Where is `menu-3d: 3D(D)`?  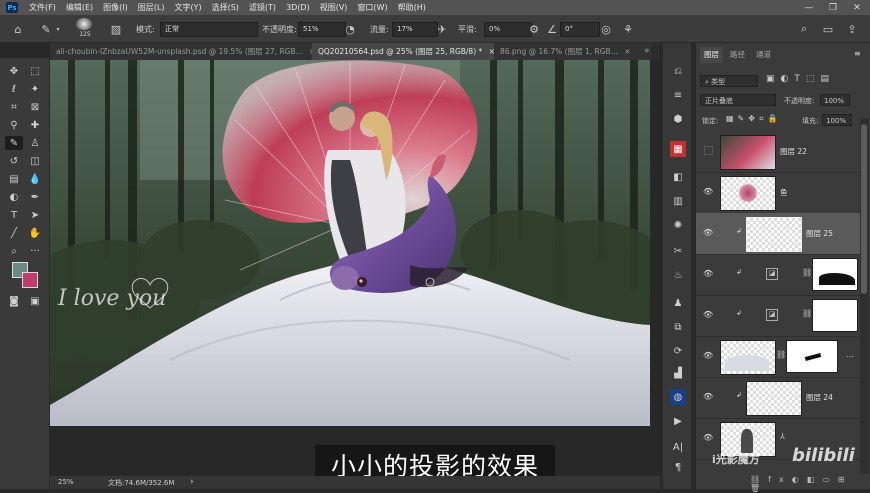
menu-3d: 3D(D) is located at coordinates (298, 7).